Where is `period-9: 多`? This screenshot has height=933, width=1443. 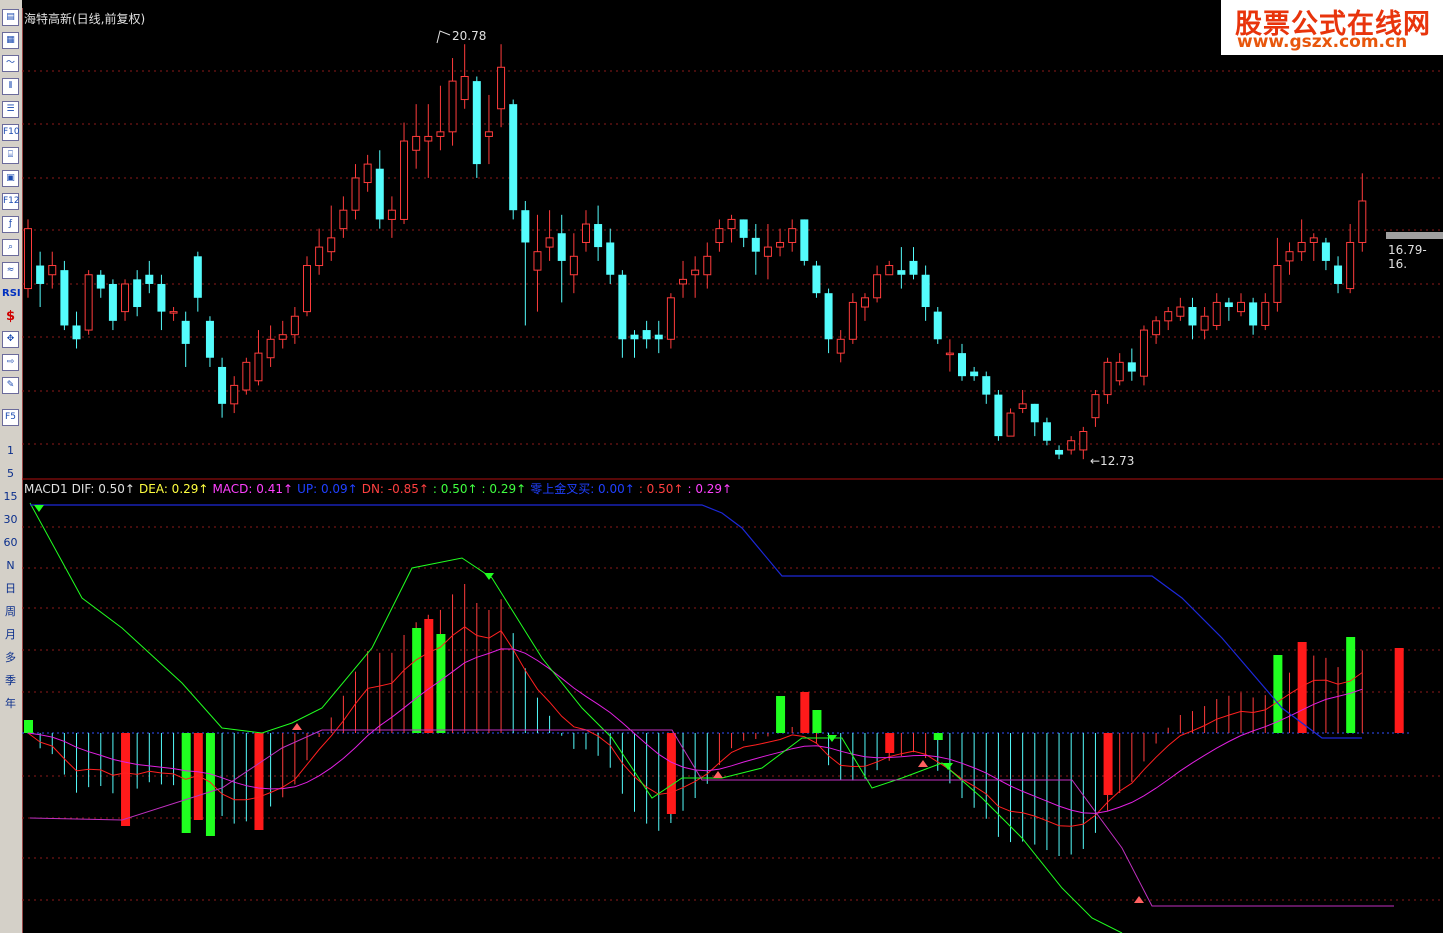
period-9: 多 is located at coordinates (10, 657).